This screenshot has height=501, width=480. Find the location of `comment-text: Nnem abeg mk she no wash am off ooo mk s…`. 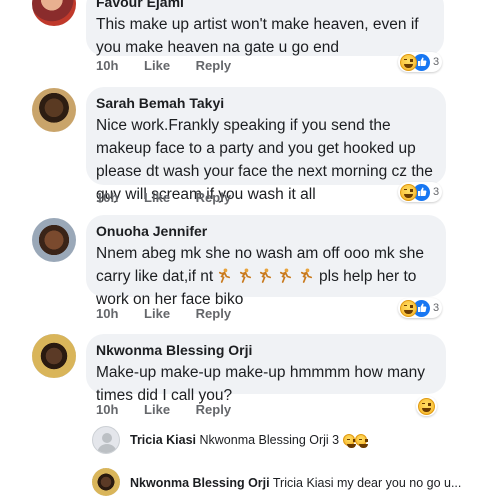

comment-text: Nnem abeg mk she no wash am off ooo mk s… is located at coordinates (265, 276).